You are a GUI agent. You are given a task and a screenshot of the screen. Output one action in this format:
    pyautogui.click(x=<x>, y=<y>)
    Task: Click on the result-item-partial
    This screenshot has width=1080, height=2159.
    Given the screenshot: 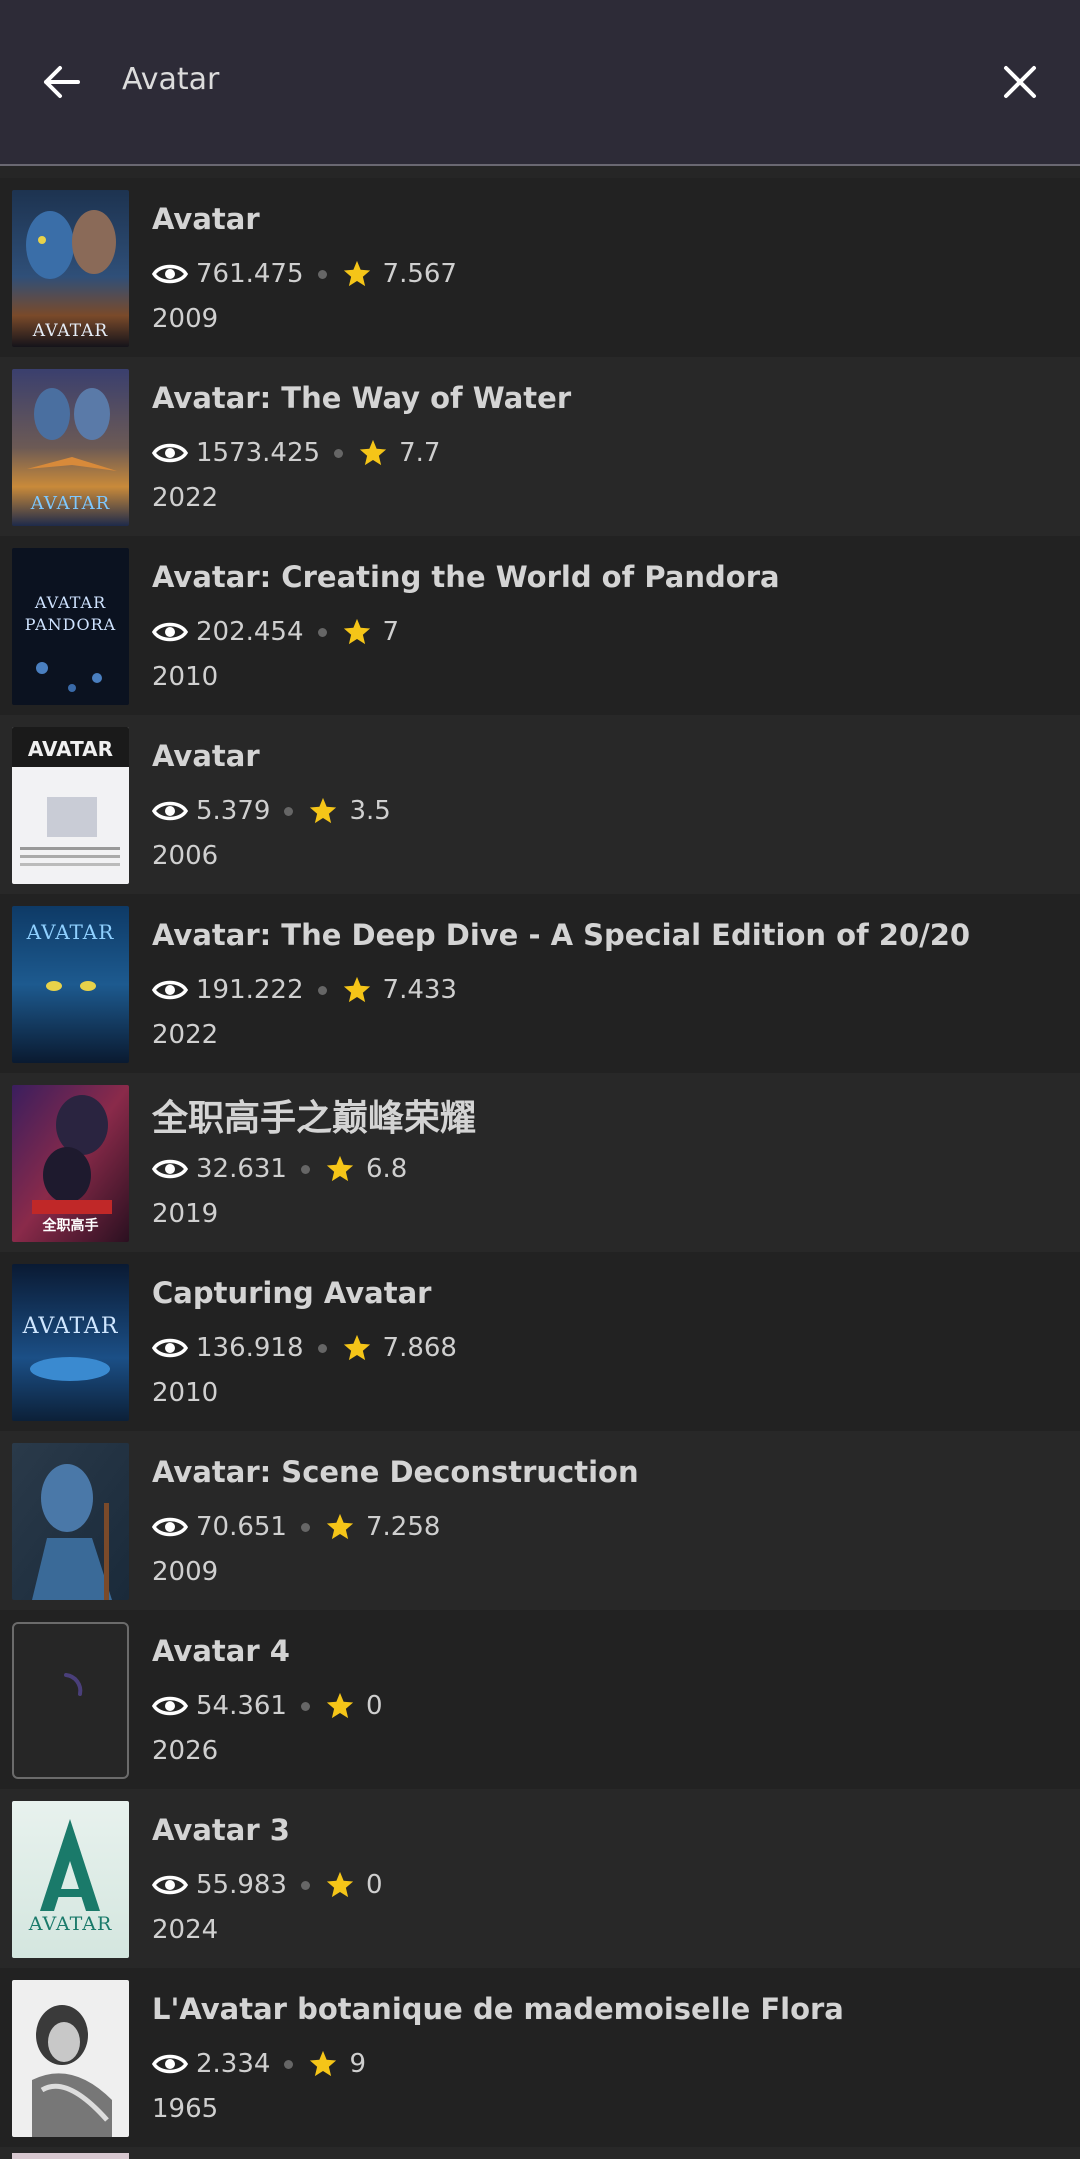 What is the action you would take?
    pyautogui.click(x=540, y=2153)
    